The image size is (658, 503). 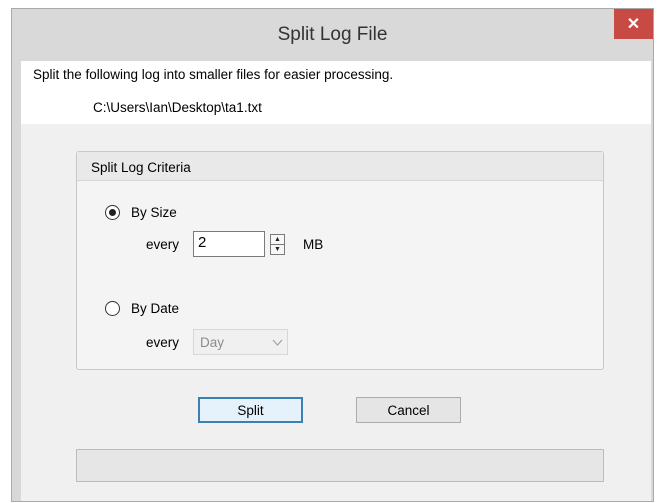 I want to click on size-value-input: 2, so click(x=229, y=244).